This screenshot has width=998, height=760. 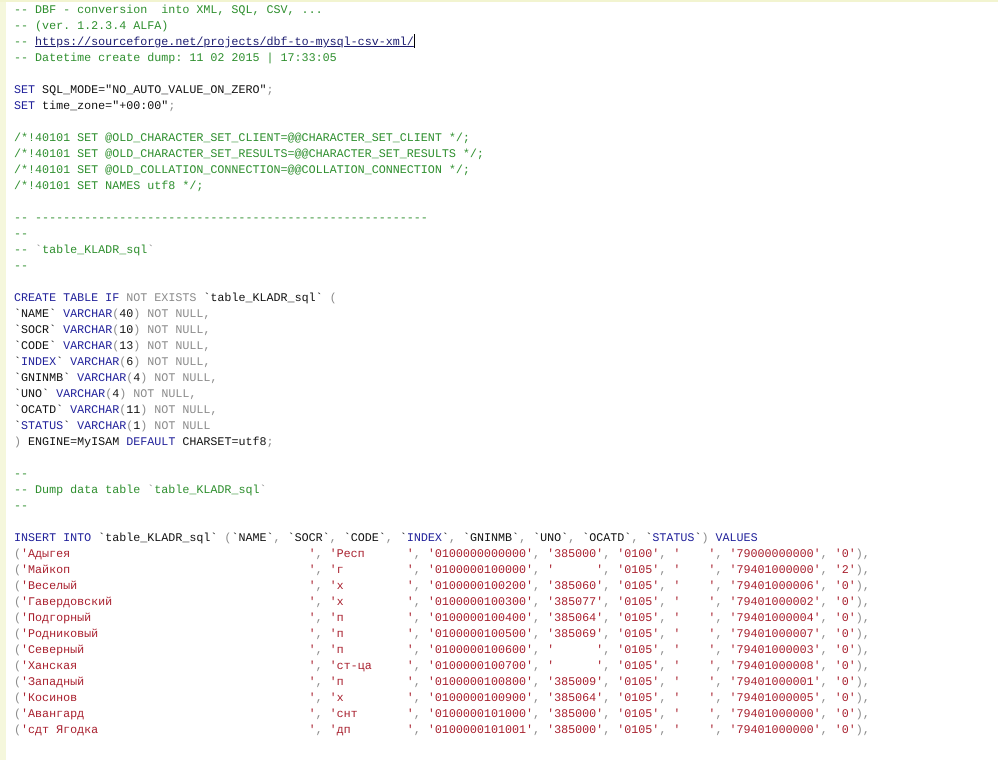 I want to click on code-line: INSERT INTO `table_KLADR_sql` (`NAME`, `SOCR`, `CODE`, `INDEX`, `GNINMB`, `UNO`, `OCATD`, `STATUS`) VALUES, so click(x=386, y=538).